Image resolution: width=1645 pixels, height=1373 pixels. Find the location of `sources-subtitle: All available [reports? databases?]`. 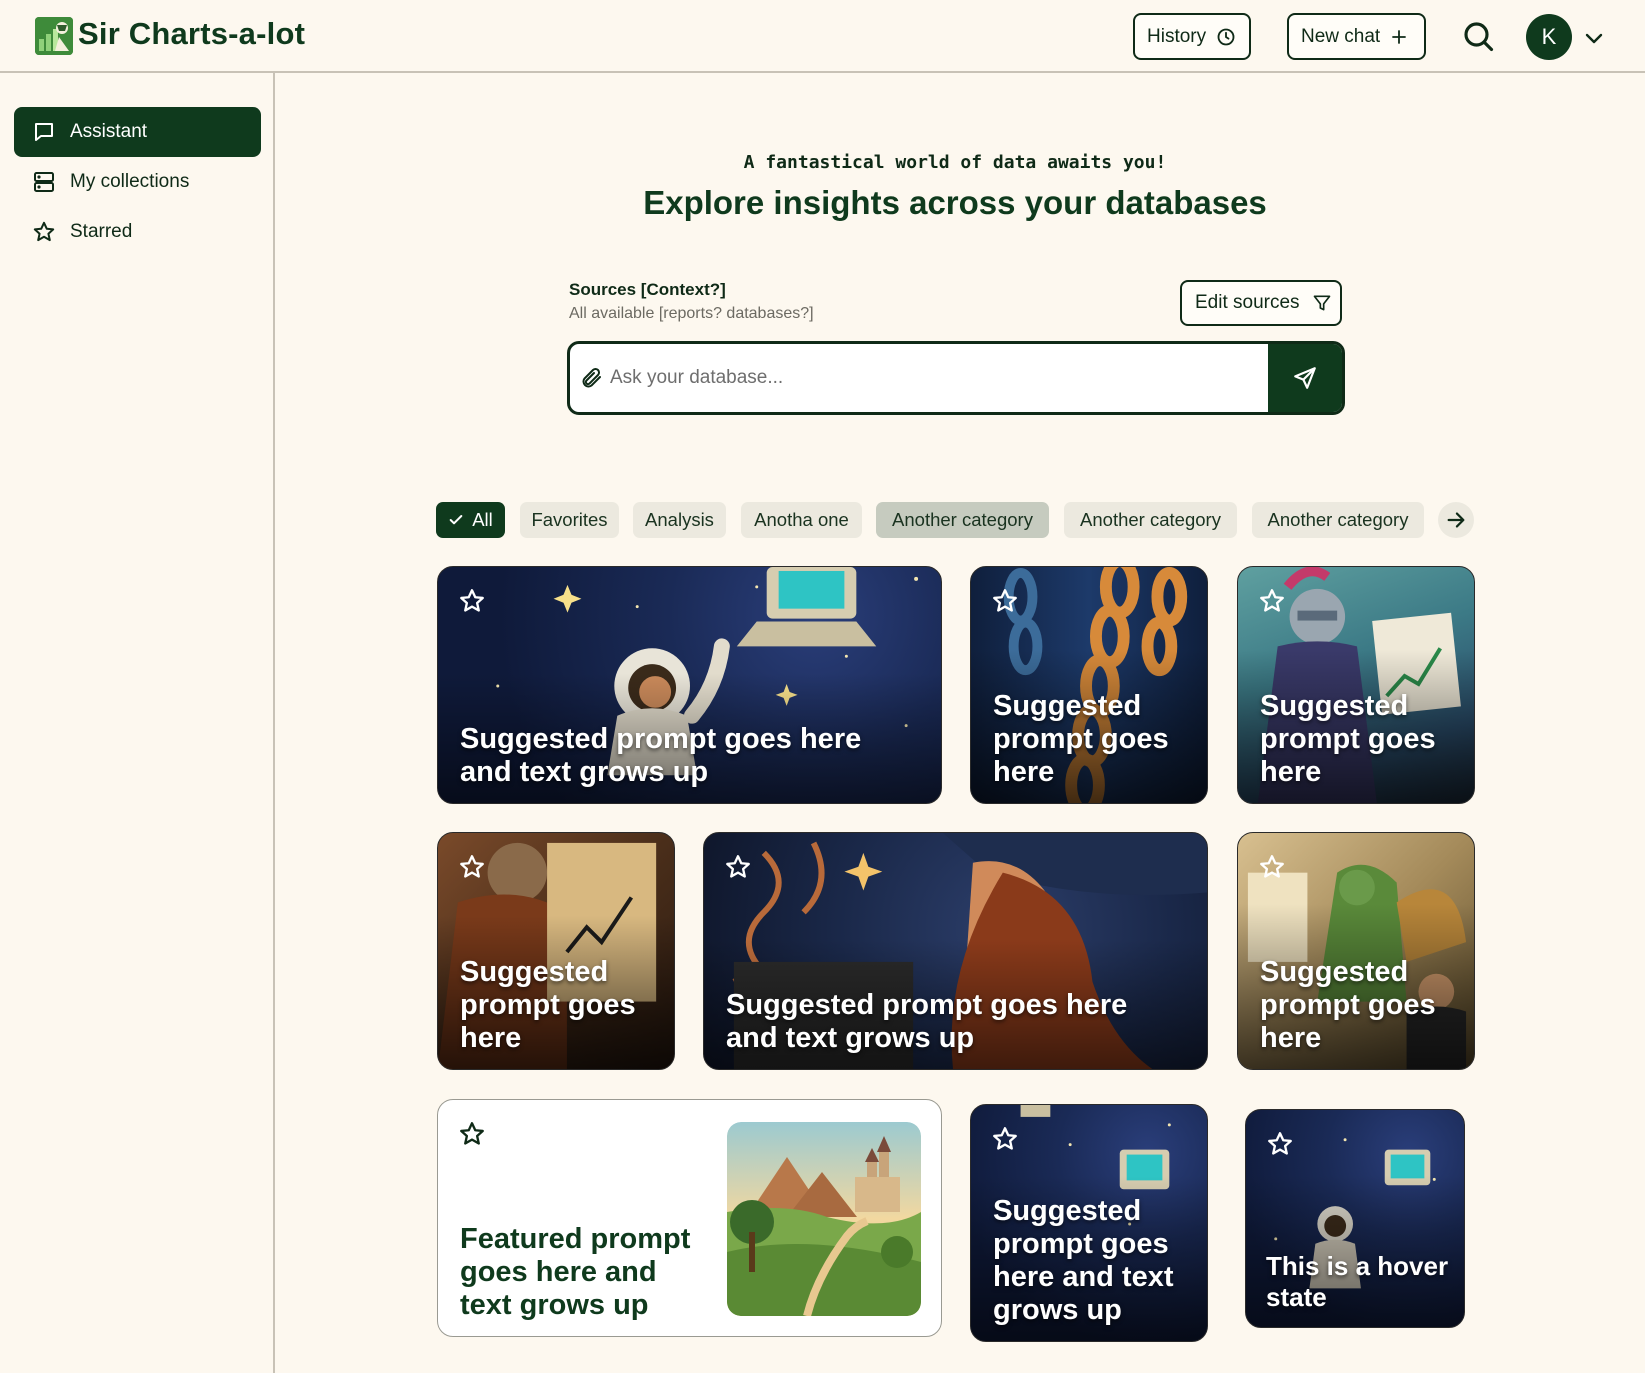

sources-subtitle: All available [reports? databases?] is located at coordinates (691, 313).